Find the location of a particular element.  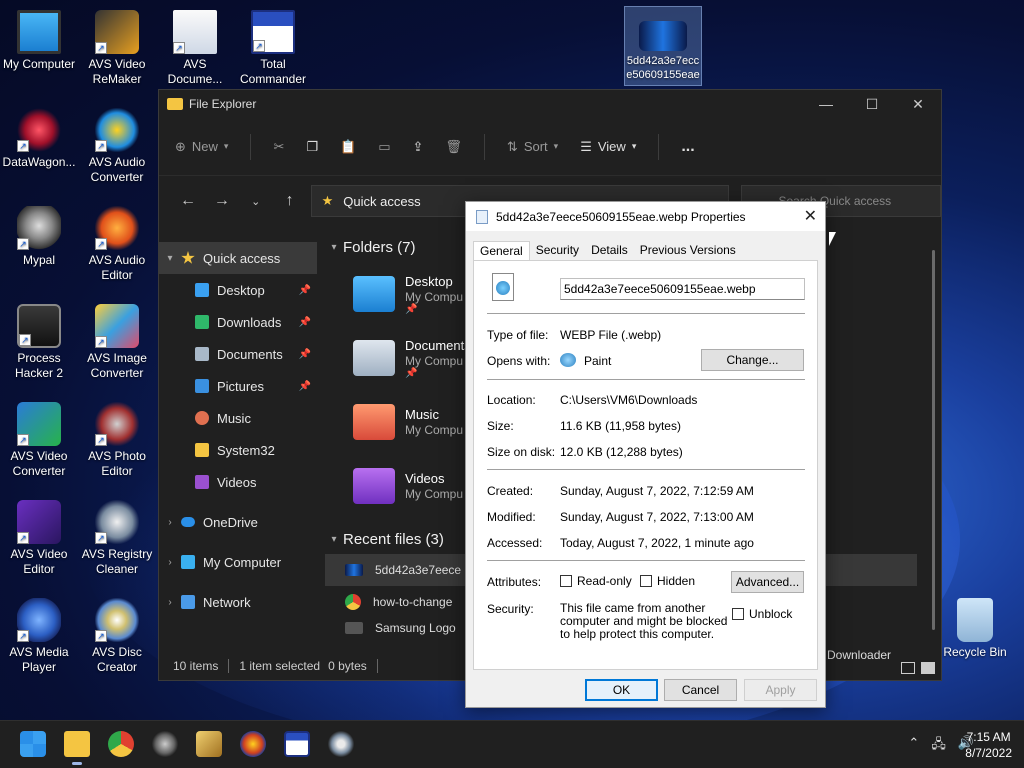

desktop-icon-avs-registry-cleaner: ↗ AVS Registry Cleaner is located at coordinates (117, 535).